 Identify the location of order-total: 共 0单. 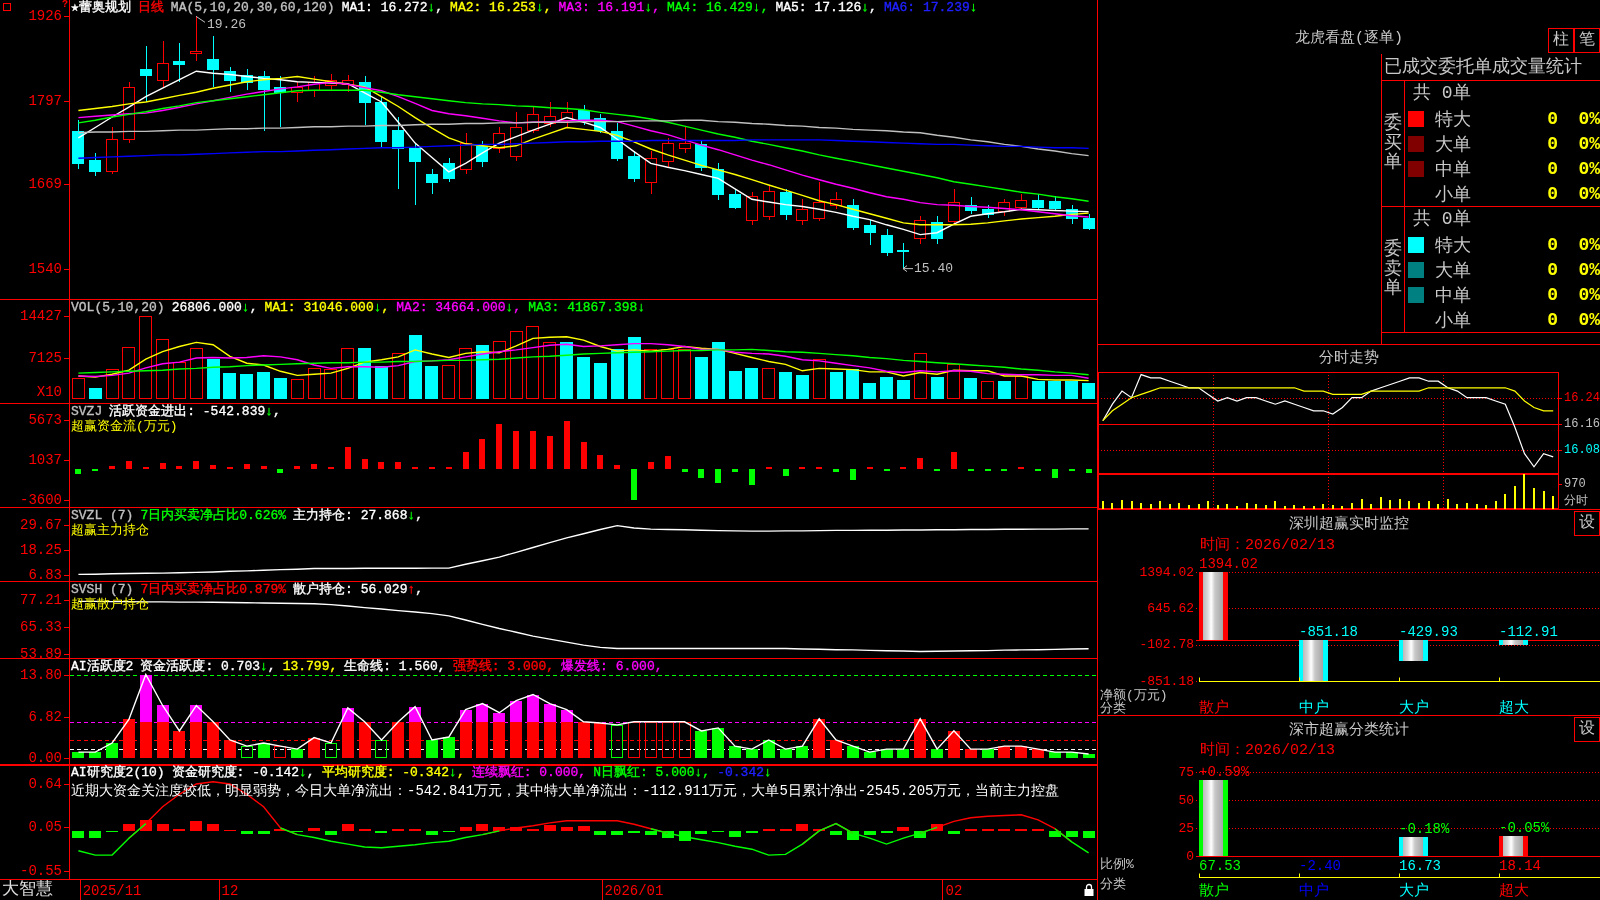
(1442, 219).